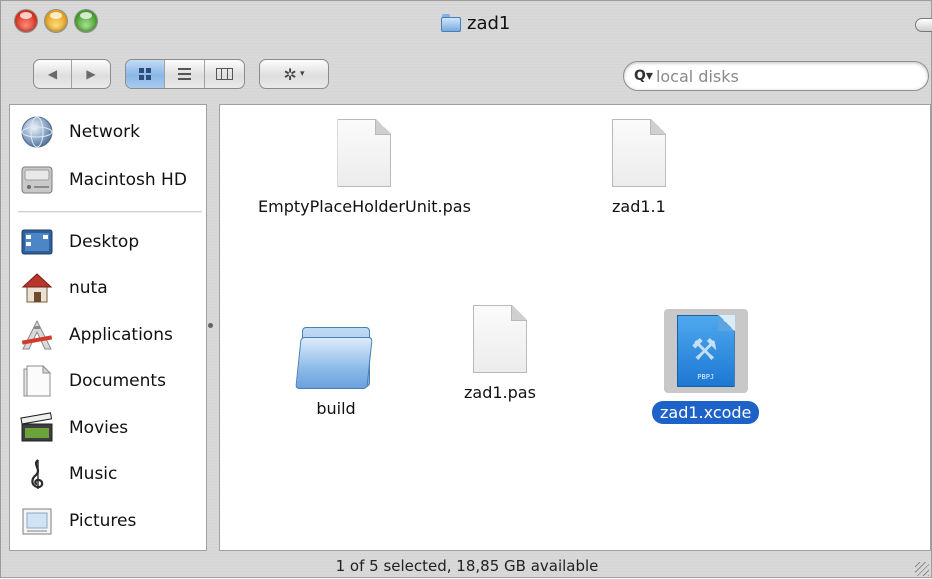 This screenshot has height=579, width=932. I want to click on xcode-project-icon: ⚒ PBPJ, so click(705, 351).